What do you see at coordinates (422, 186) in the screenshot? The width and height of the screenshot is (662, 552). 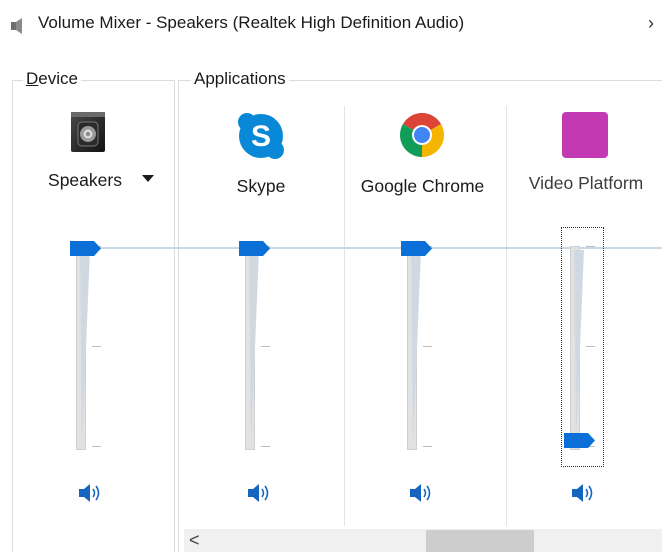 I see `app-label-chrome: Google Chrome` at bounding box center [422, 186].